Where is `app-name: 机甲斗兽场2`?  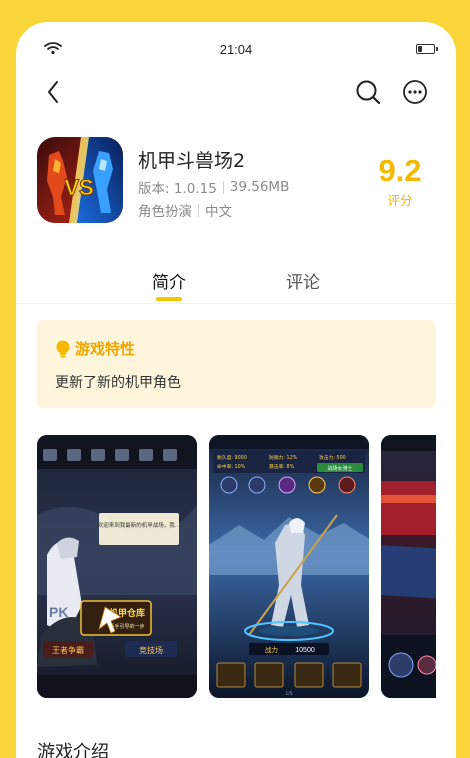
app-name: 机甲斗兽场2 is located at coordinates (192, 161).